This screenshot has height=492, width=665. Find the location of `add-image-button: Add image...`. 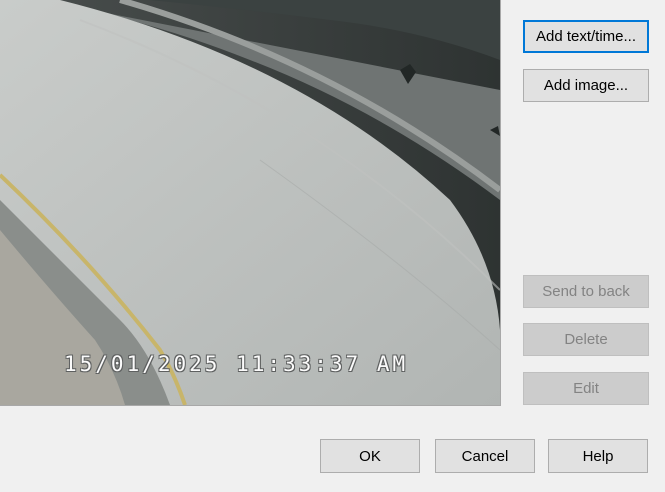

add-image-button: Add image... is located at coordinates (586, 85).